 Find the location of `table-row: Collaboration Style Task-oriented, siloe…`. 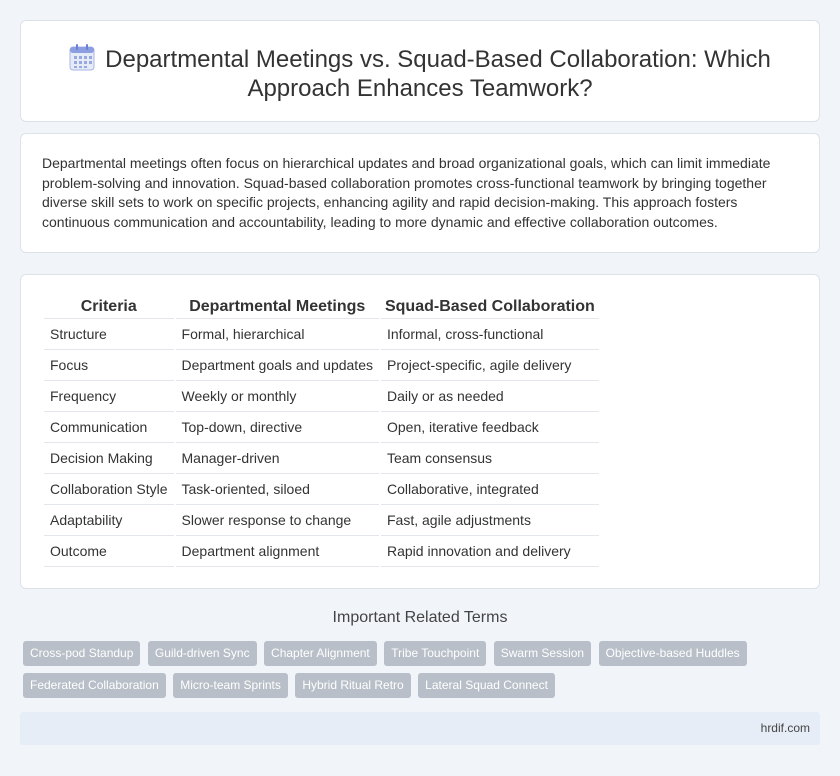

table-row: Collaboration Style Task-oriented, siloe… is located at coordinates (321, 488).